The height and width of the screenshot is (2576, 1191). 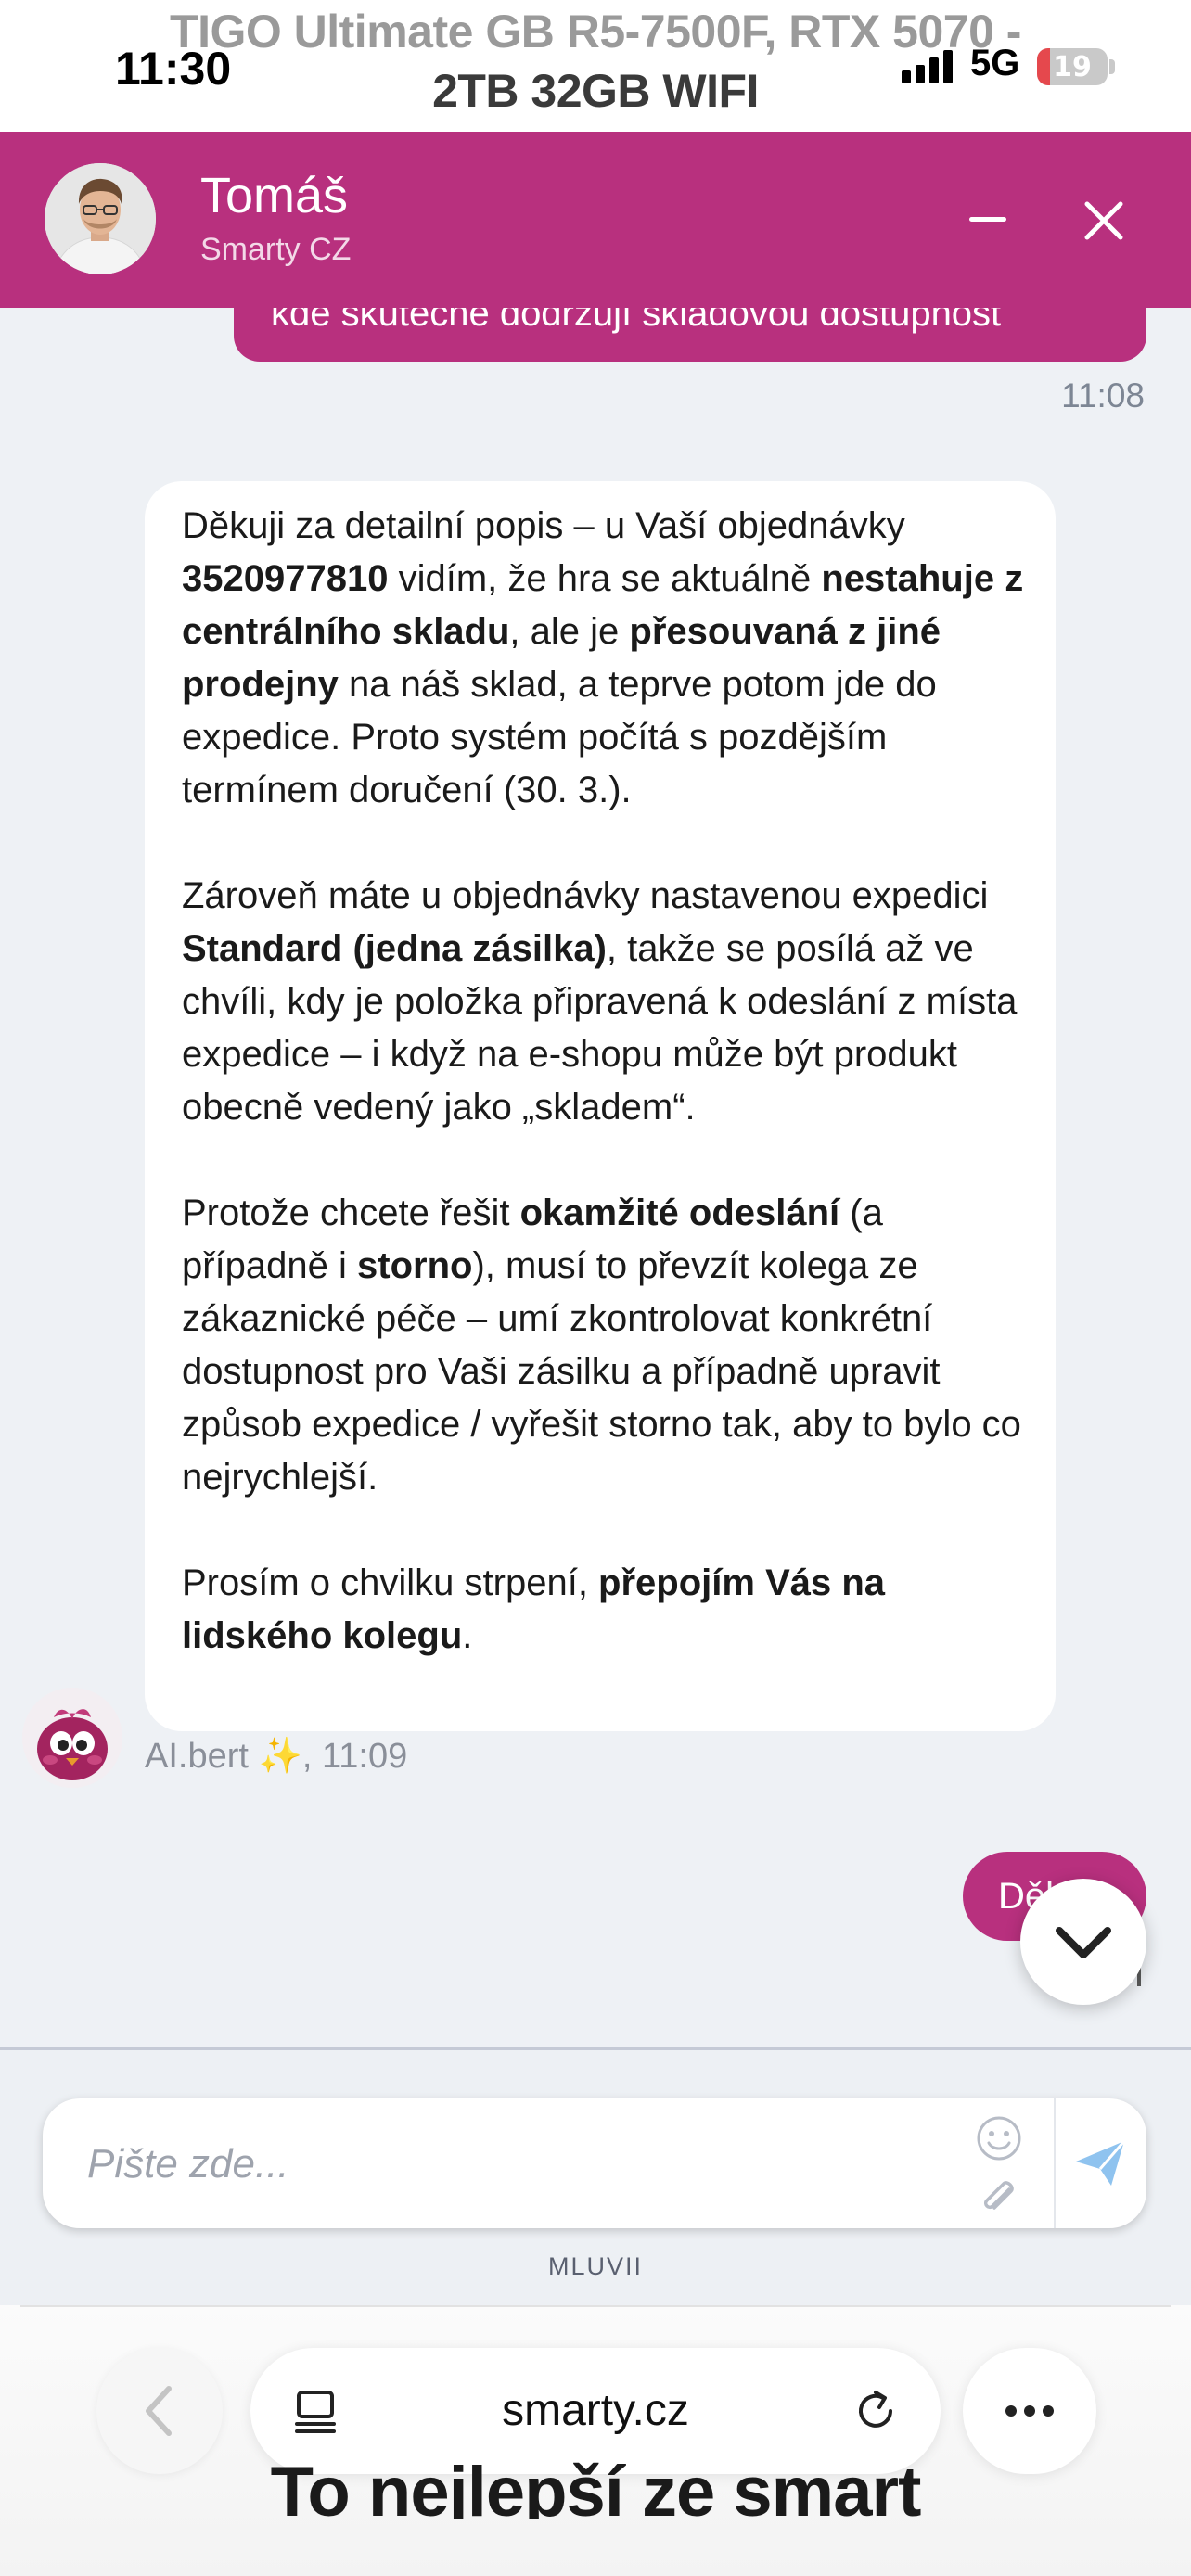 What do you see at coordinates (995, 63) in the screenshot?
I see `network-type: 5G` at bounding box center [995, 63].